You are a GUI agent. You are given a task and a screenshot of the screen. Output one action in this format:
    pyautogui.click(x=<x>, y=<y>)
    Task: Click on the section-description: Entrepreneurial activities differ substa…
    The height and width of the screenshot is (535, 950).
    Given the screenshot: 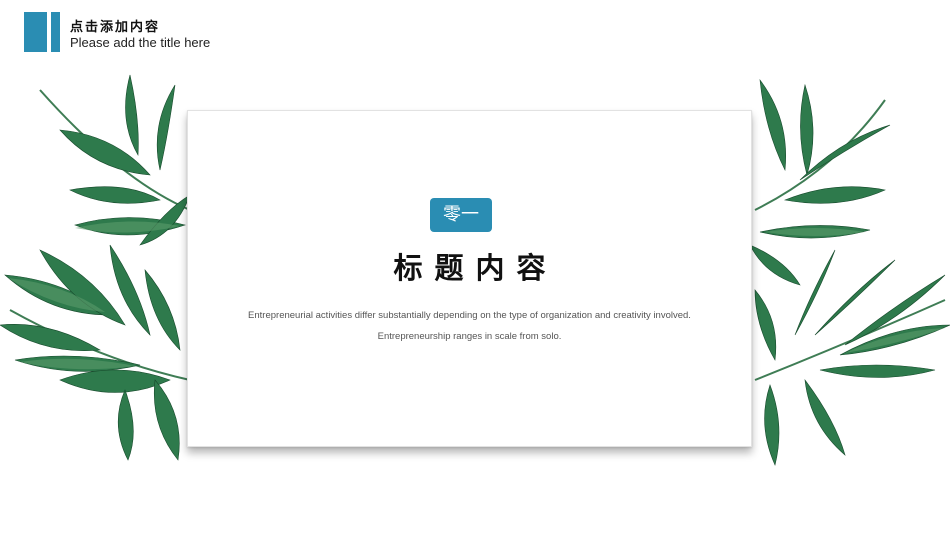 What is the action you would take?
    pyautogui.click(x=469, y=326)
    